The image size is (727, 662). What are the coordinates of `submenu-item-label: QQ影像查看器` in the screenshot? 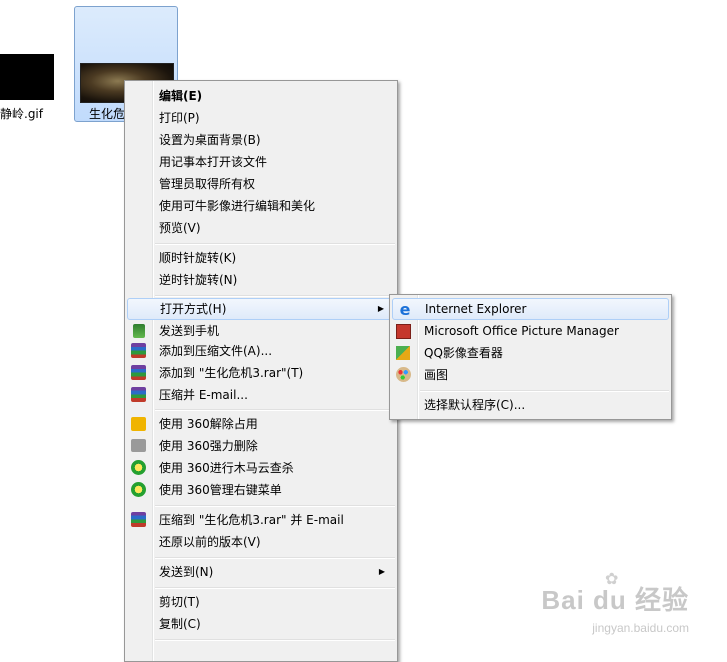 It's located at (463, 353).